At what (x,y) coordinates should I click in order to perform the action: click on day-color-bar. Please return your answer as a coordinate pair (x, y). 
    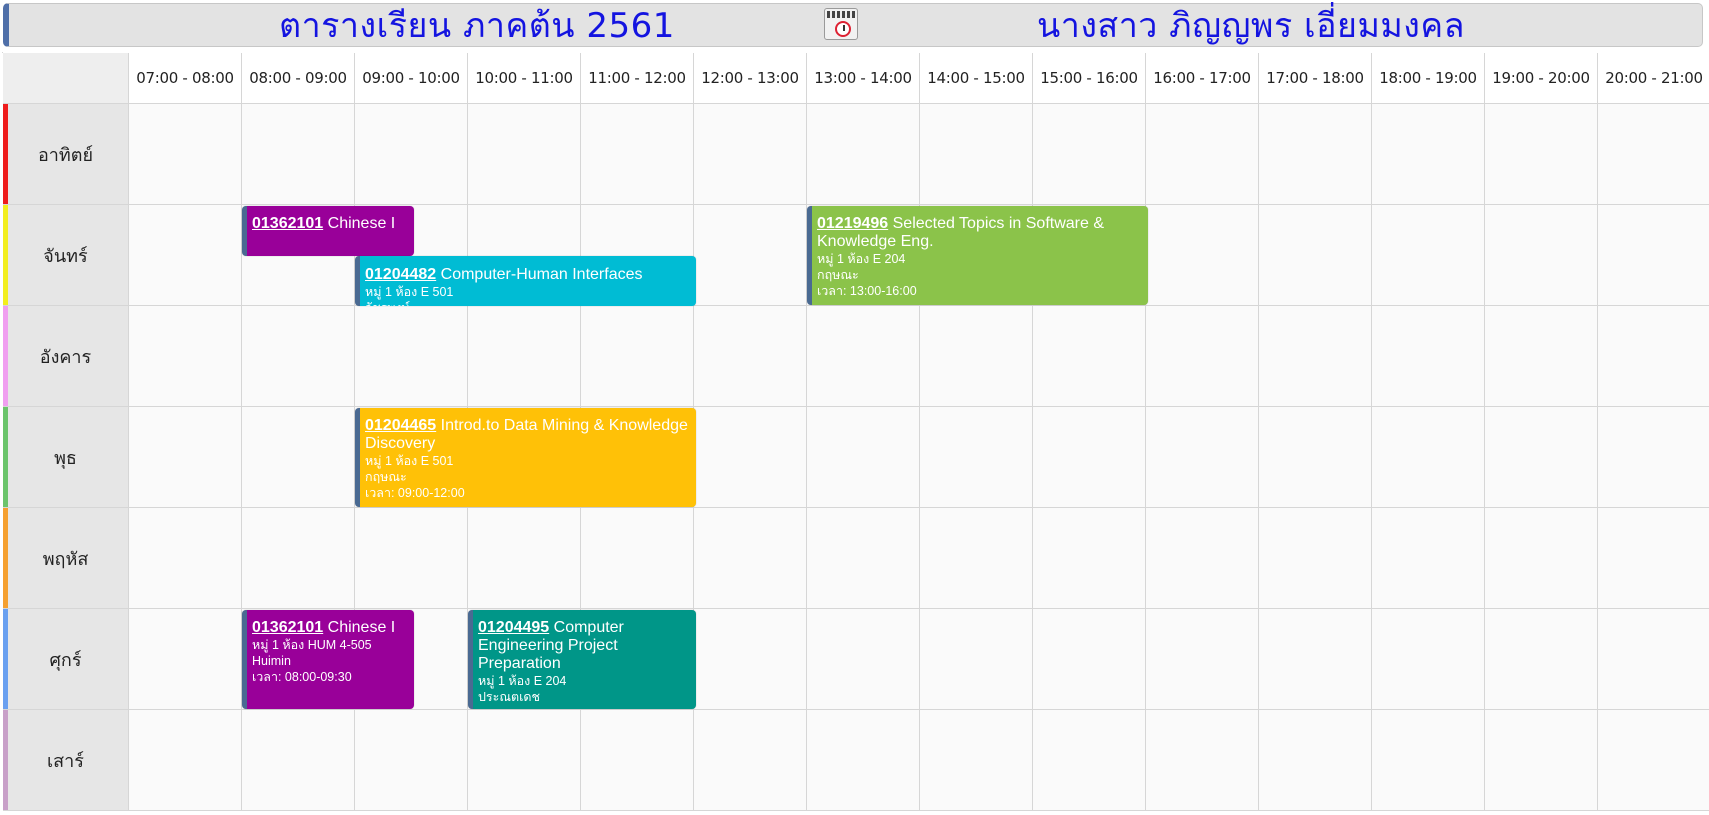
    Looking at the image, I should click on (5, 255).